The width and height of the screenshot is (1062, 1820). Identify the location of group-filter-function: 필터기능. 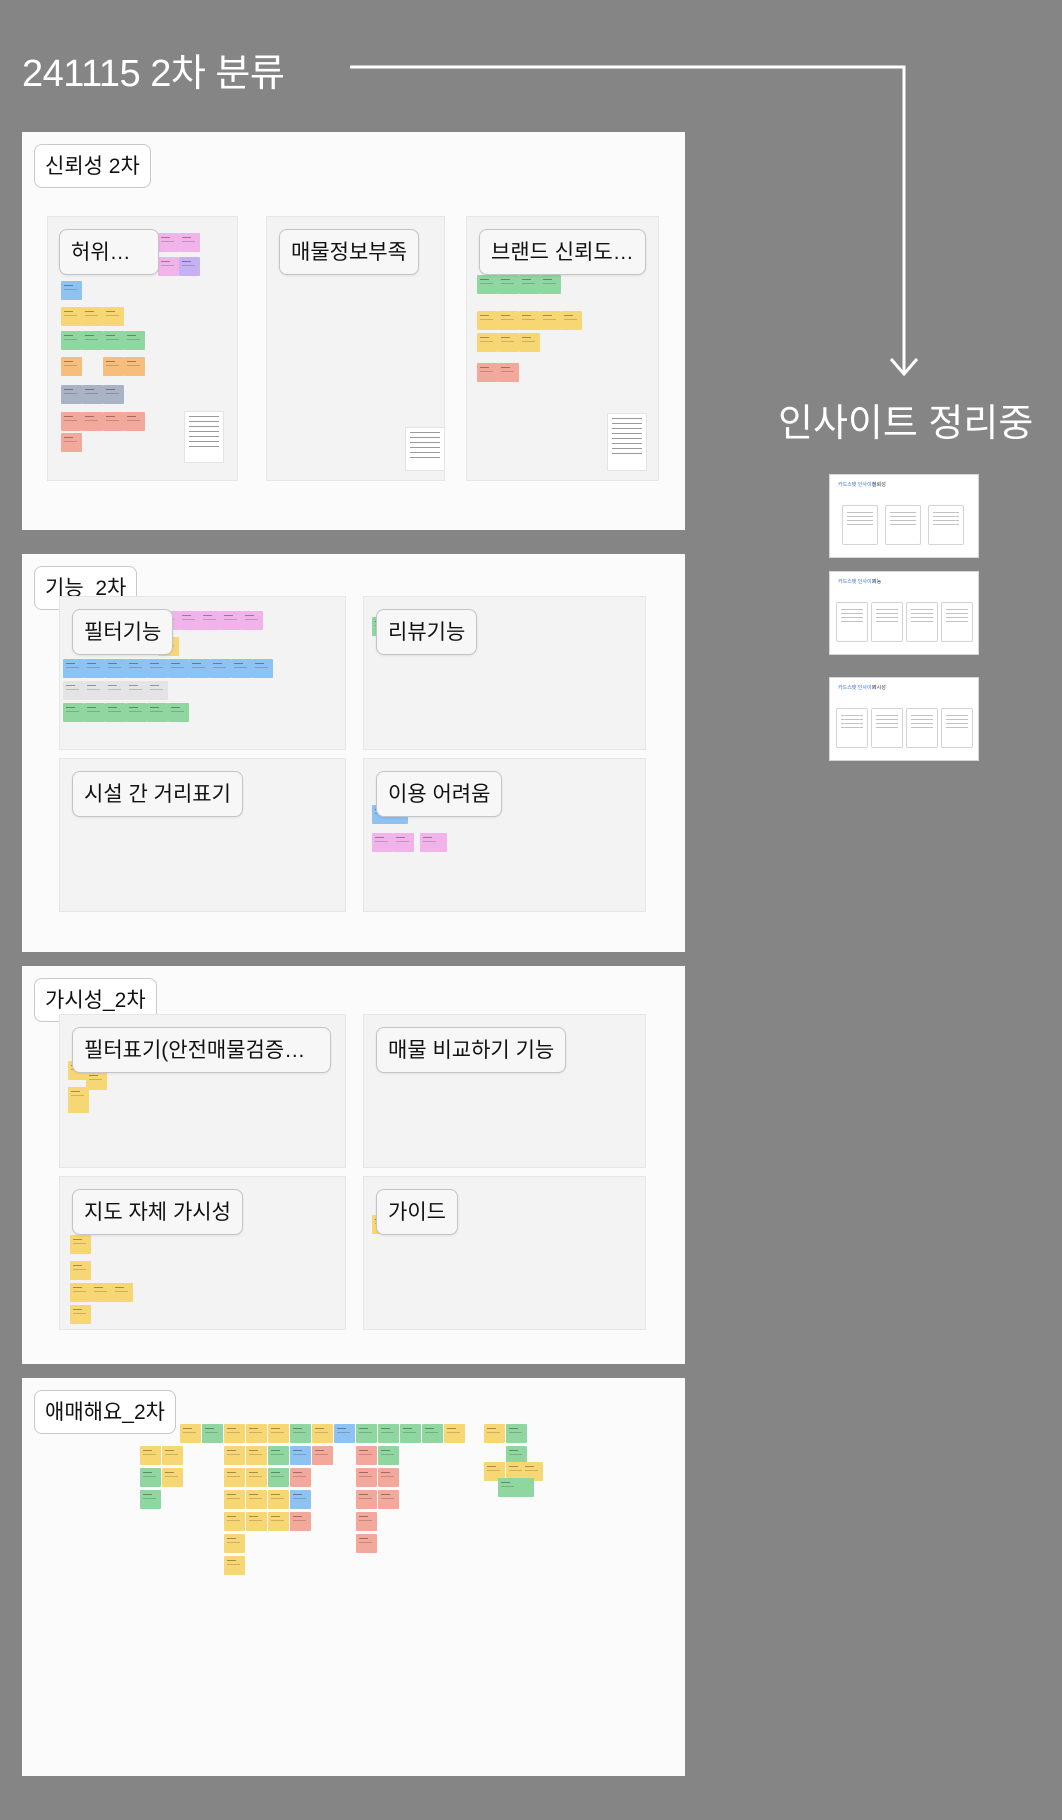
(202, 673).